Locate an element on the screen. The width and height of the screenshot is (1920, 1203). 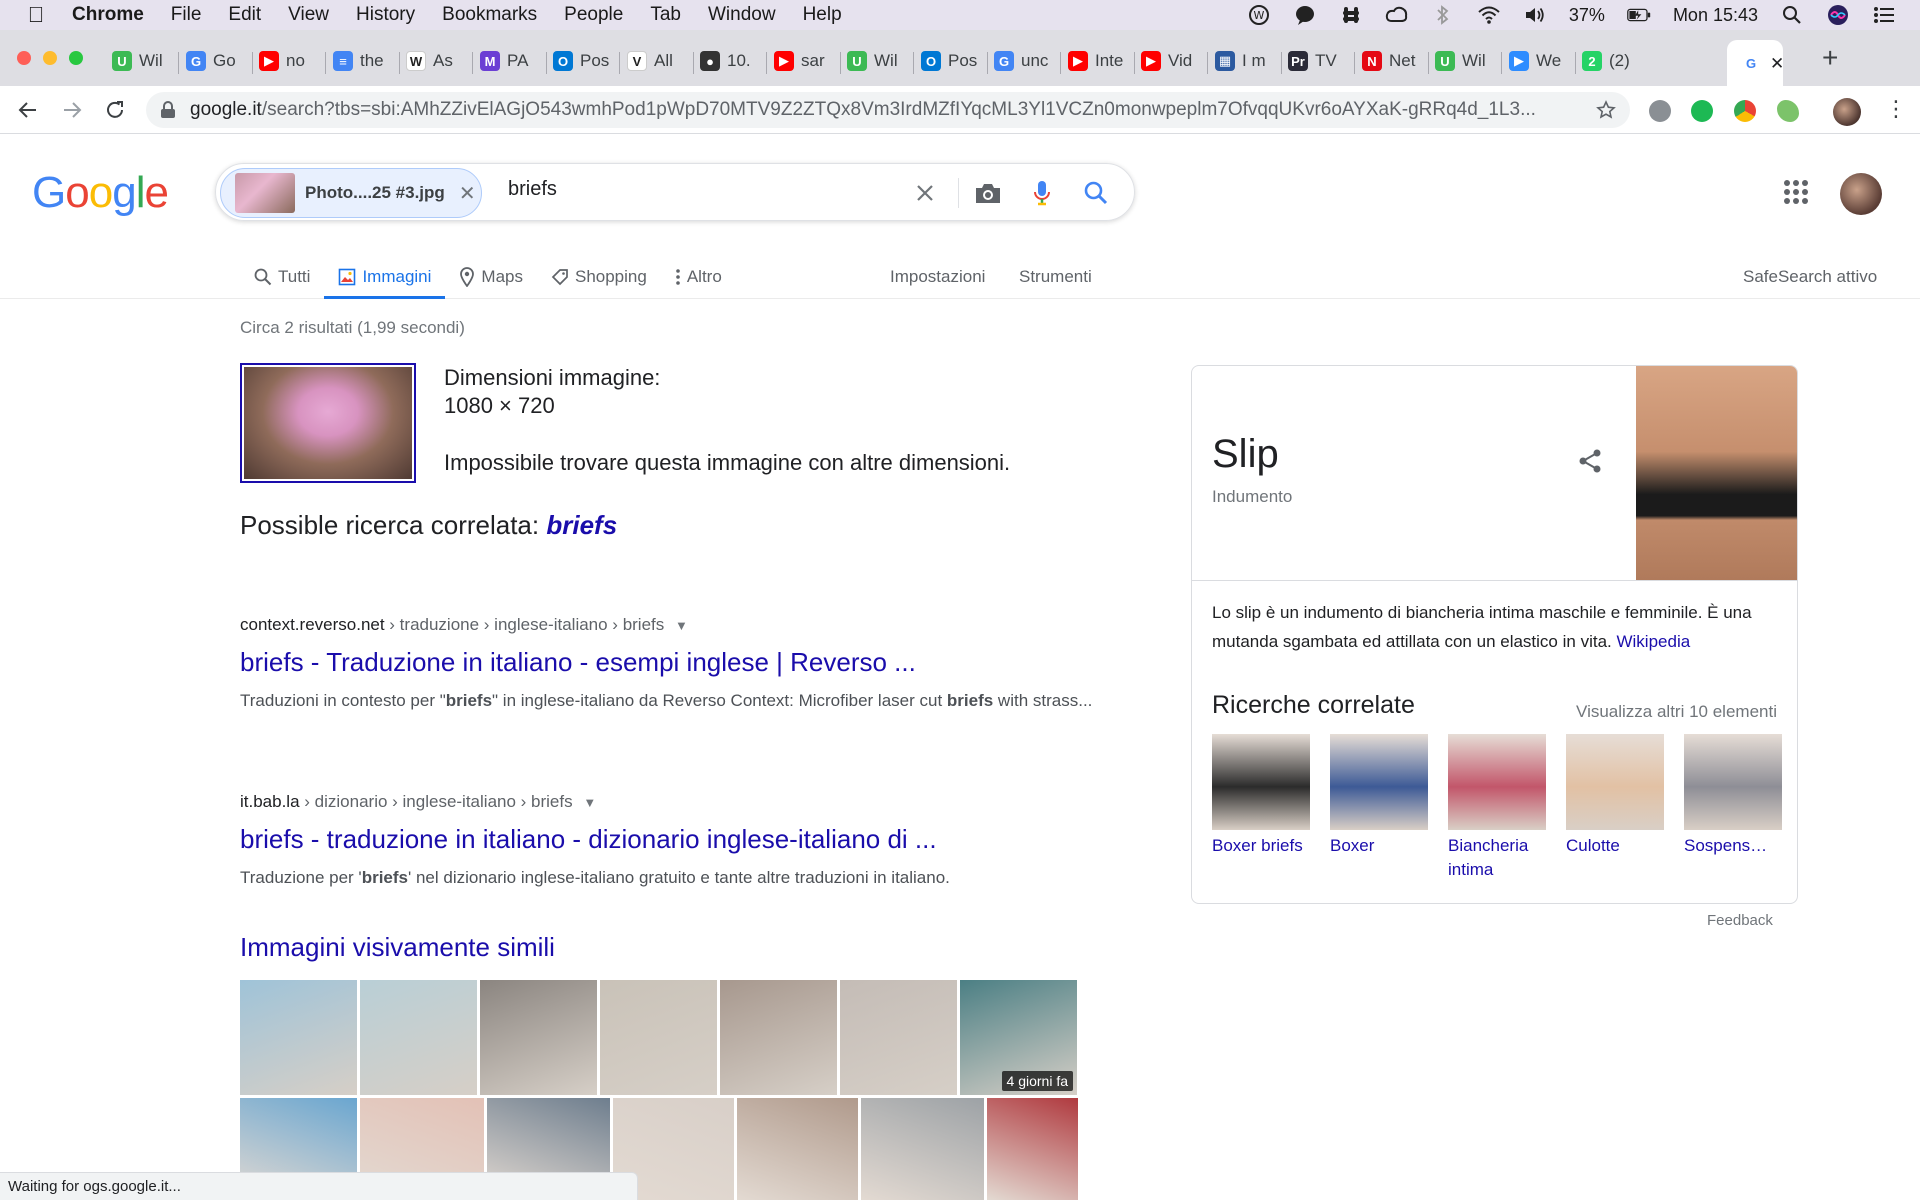
menu-app-chrome: Chrome is located at coordinates (108, 15).